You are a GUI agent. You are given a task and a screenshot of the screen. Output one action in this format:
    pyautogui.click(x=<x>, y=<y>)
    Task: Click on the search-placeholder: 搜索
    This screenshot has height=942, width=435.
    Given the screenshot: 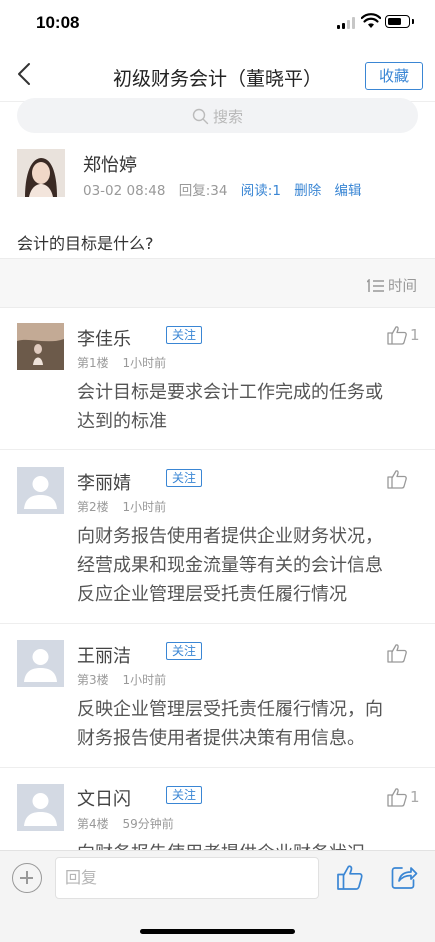 What is the action you would take?
    pyautogui.click(x=227, y=117)
    